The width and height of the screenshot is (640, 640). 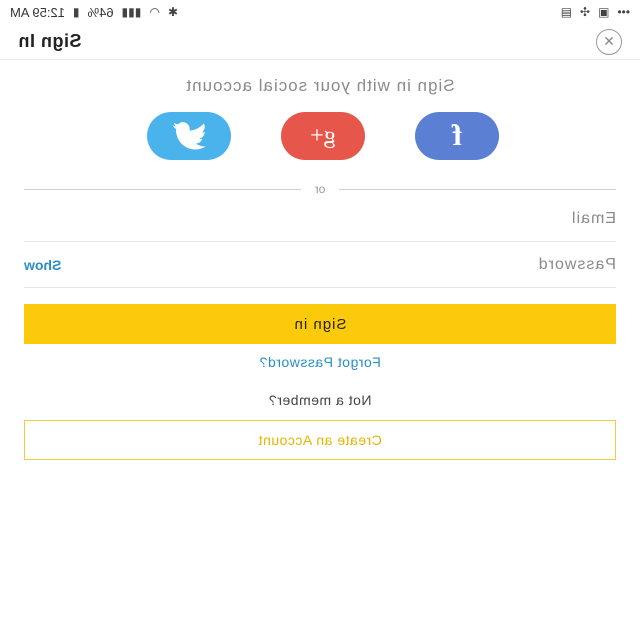 I want to click on close-icon: ✕, so click(x=609, y=41).